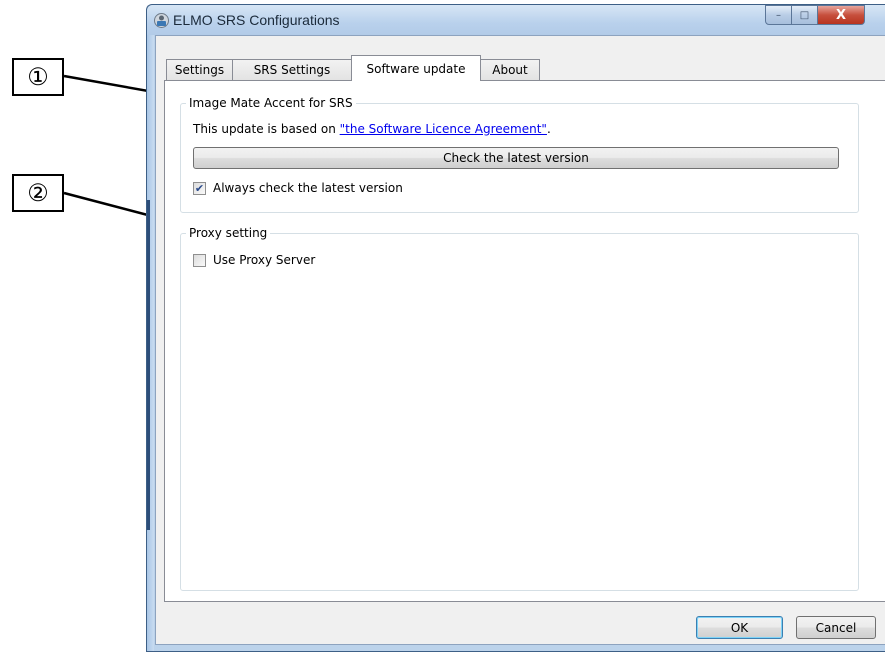  What do you see at coordinates (150, 343) in the screenshot?
I see `window-left-frame` at bounding box center [150, 343].